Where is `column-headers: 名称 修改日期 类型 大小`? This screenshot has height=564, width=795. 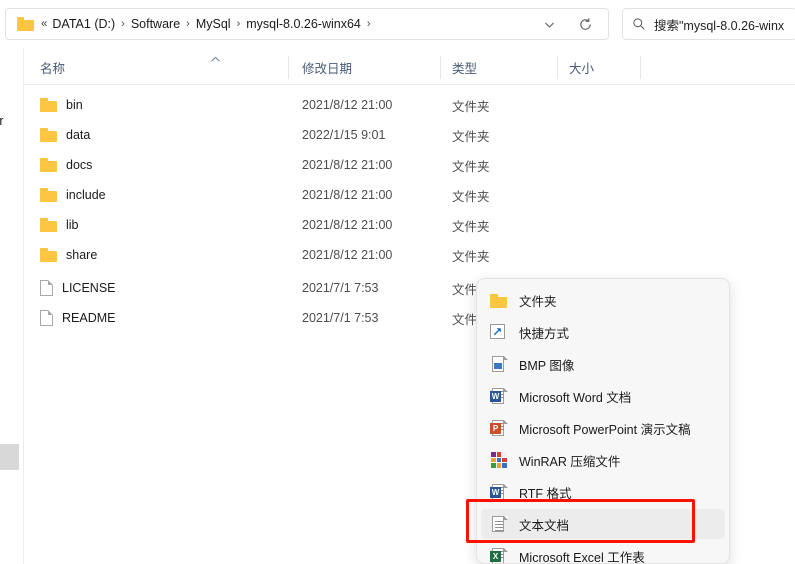
column-headers: 名称 修改日期 类型 大小 is located at coordinates (409, 67).